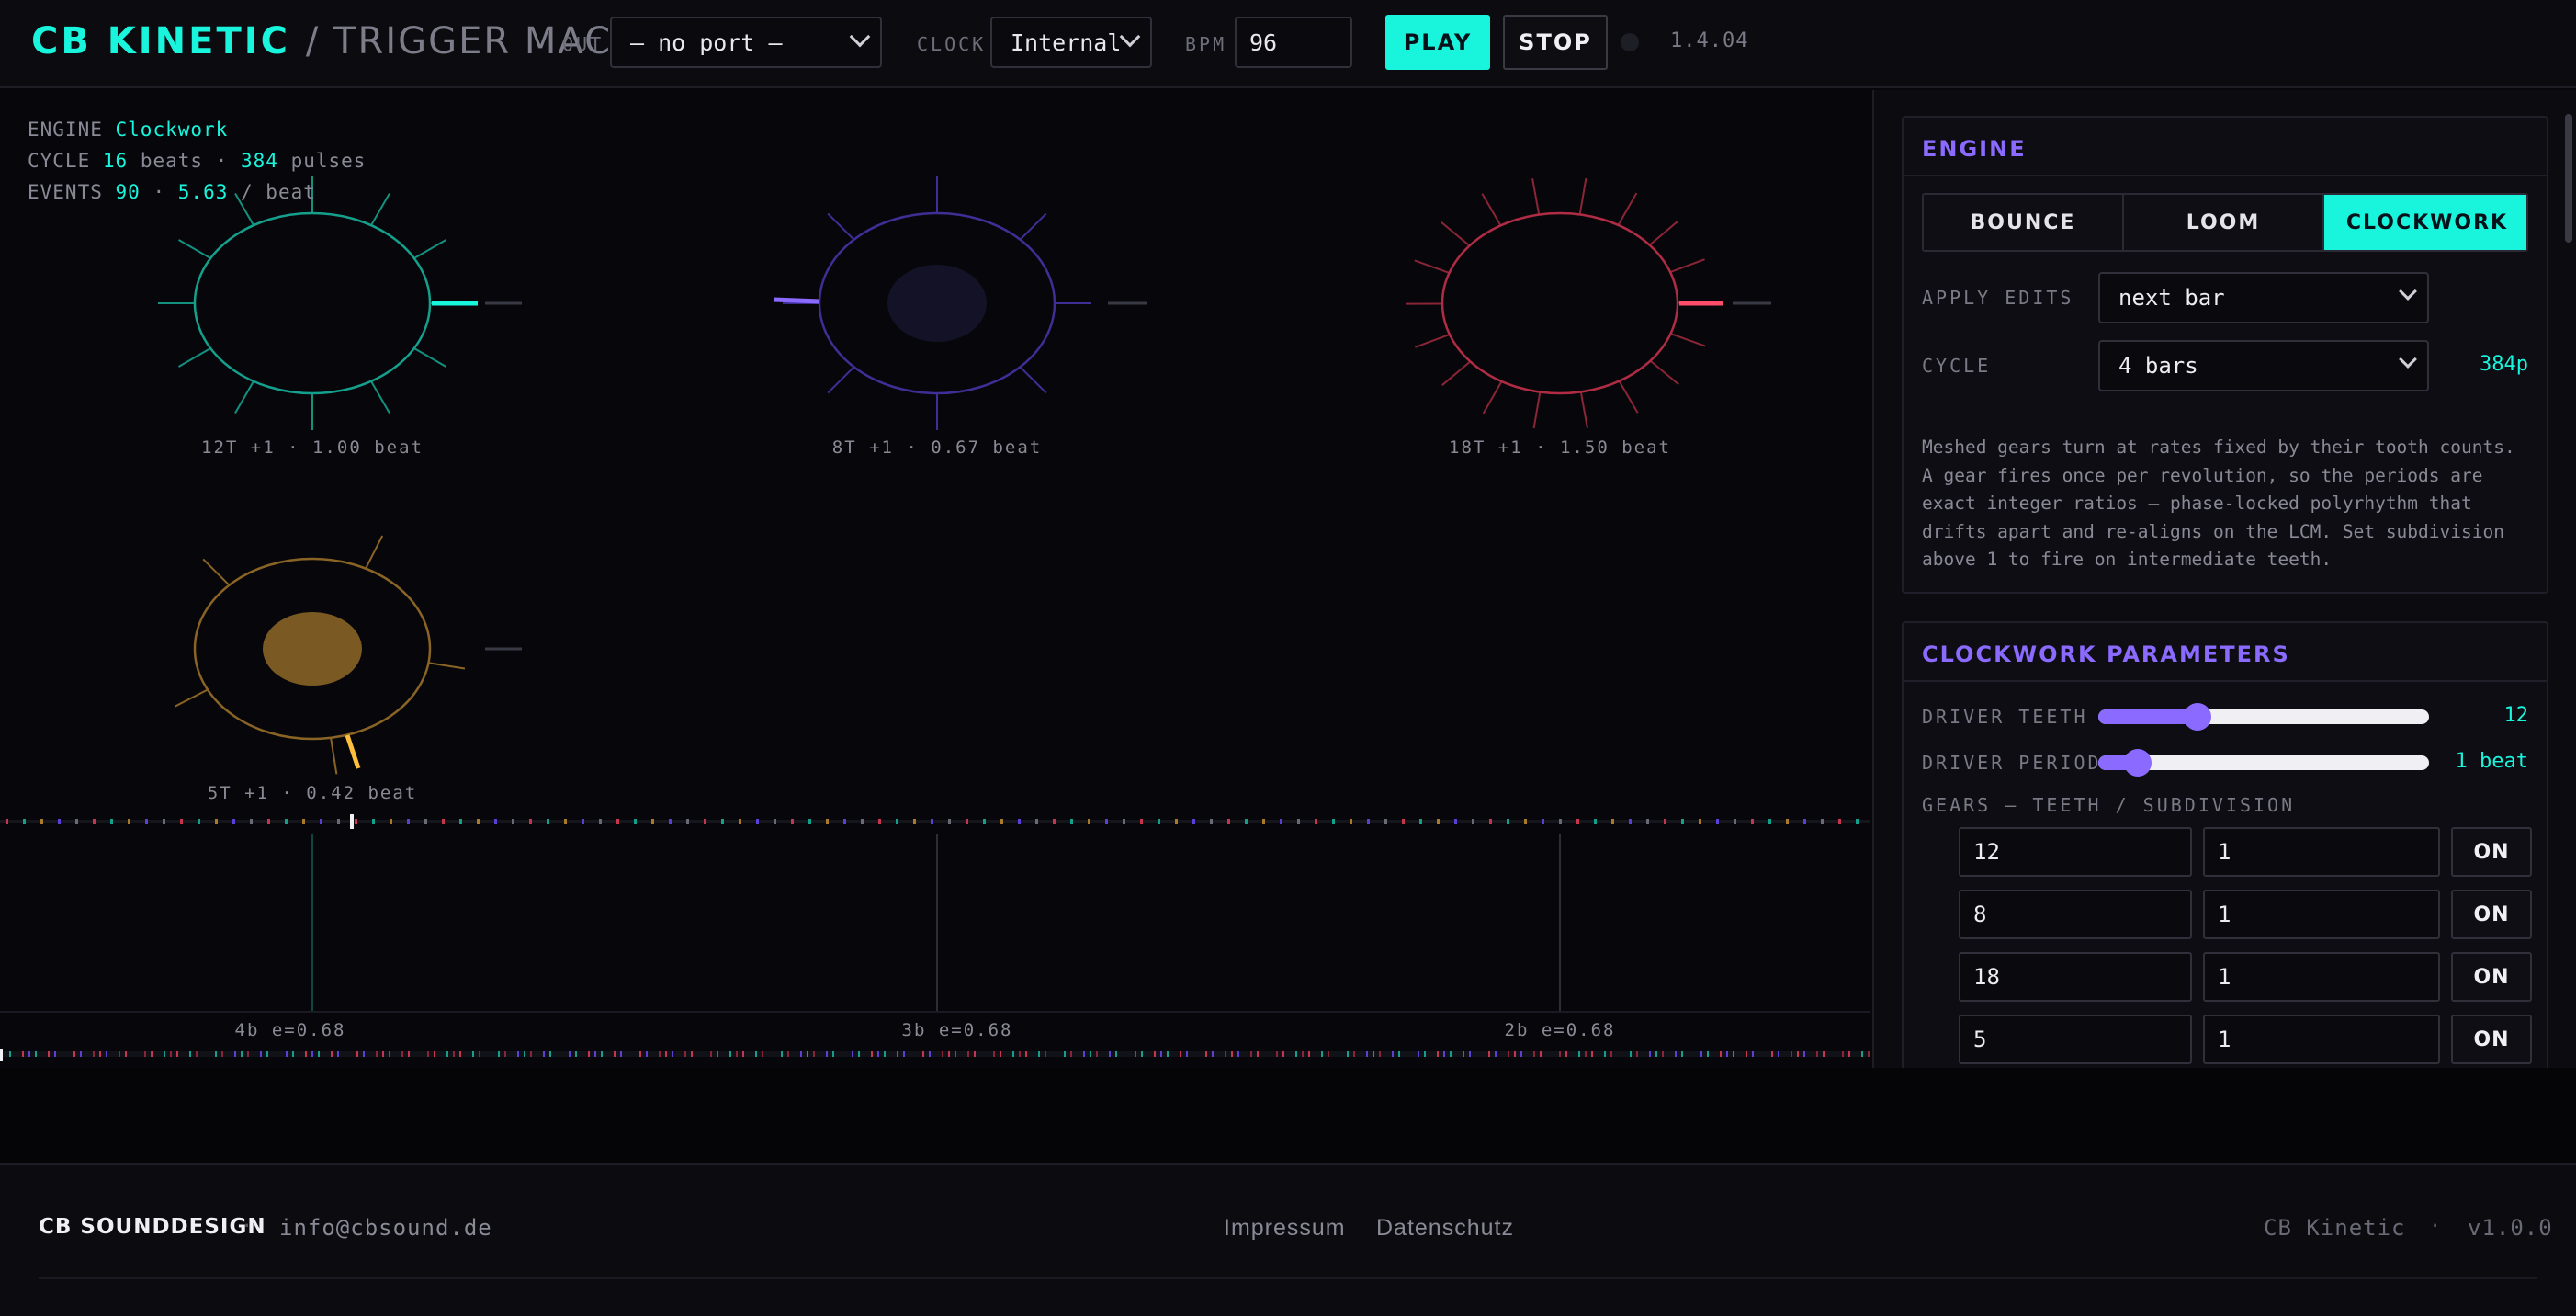 The height and width of the screenshot is (1316, 2576). Describe the element at coordinates (583, 44) in the screenshot. I see `out-label: OUT` at that location.